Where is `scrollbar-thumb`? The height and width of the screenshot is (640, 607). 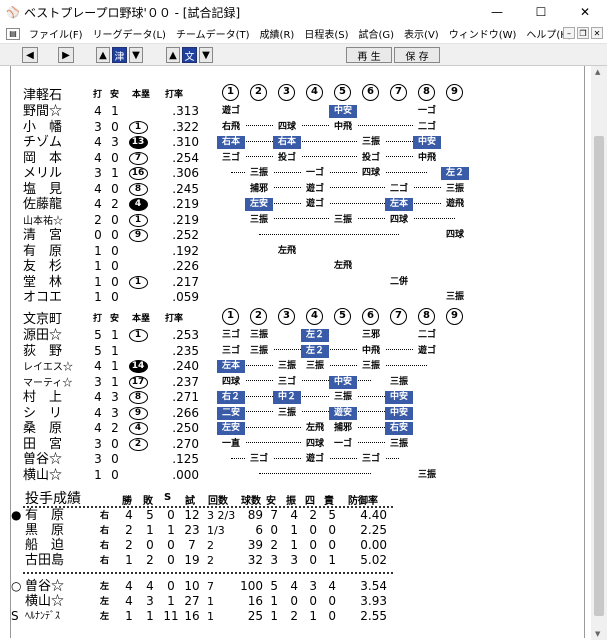 scrollbar-thumb is located at coordinates (599, 376).